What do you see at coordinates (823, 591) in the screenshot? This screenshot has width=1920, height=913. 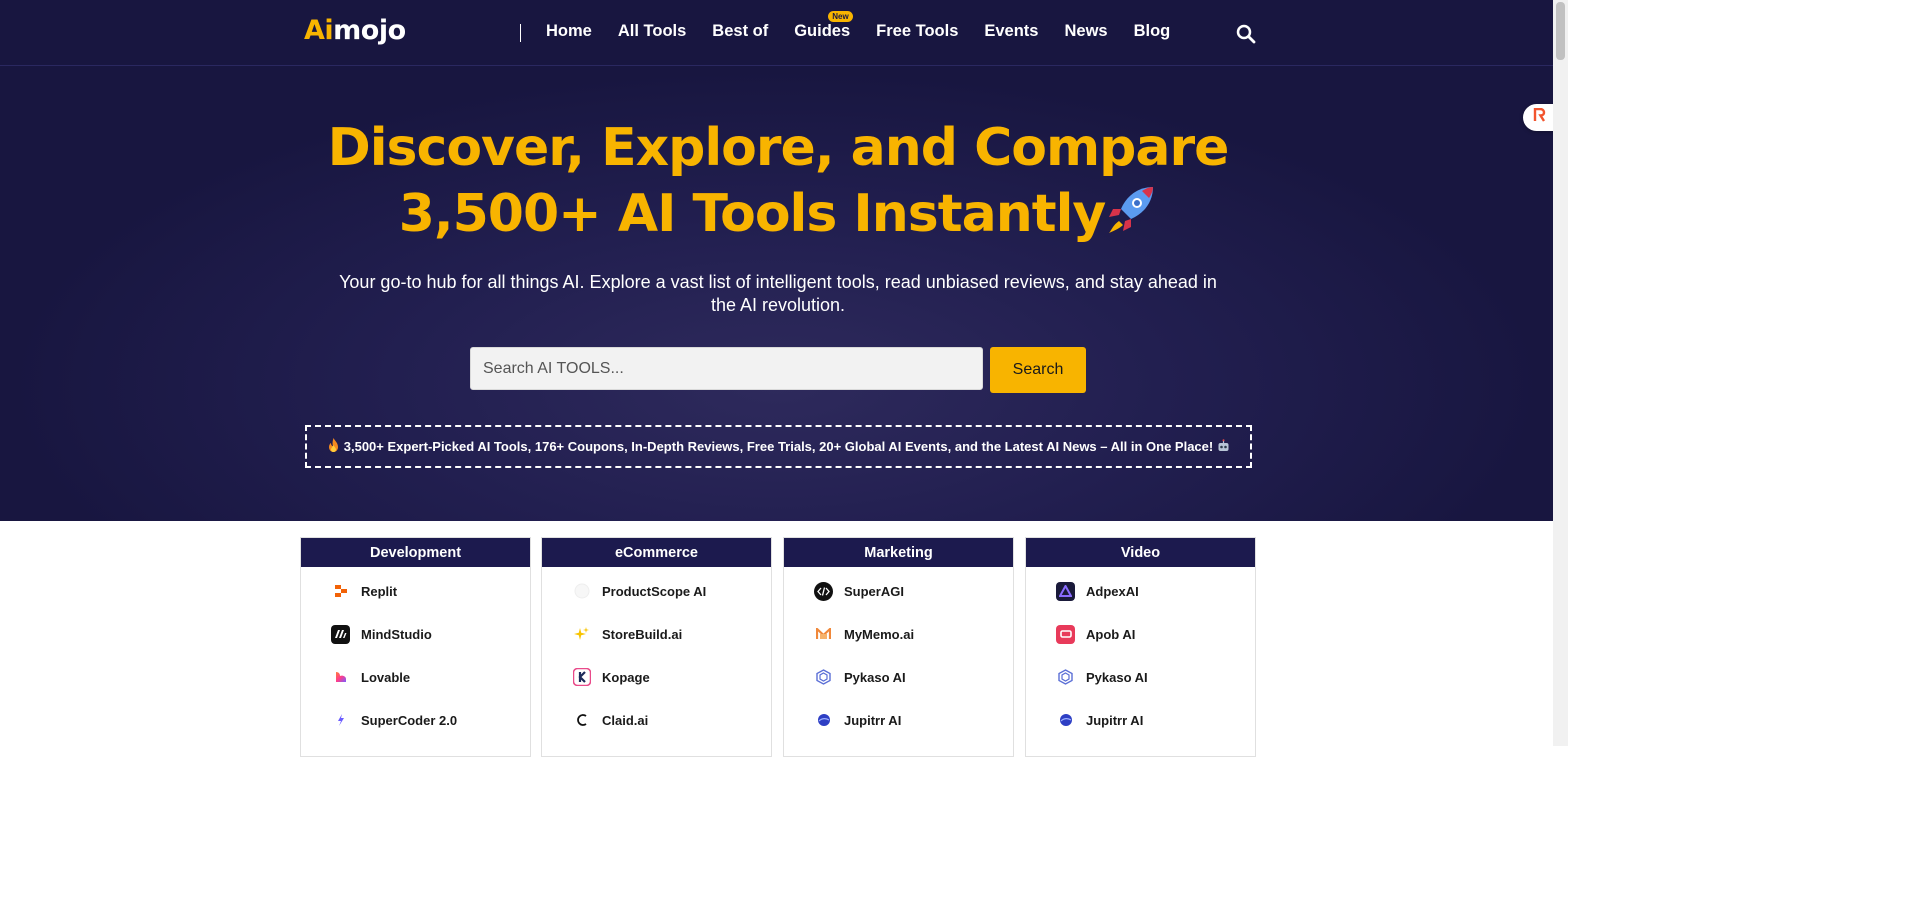 I see `code-icon` at bounding box center [823, 591].